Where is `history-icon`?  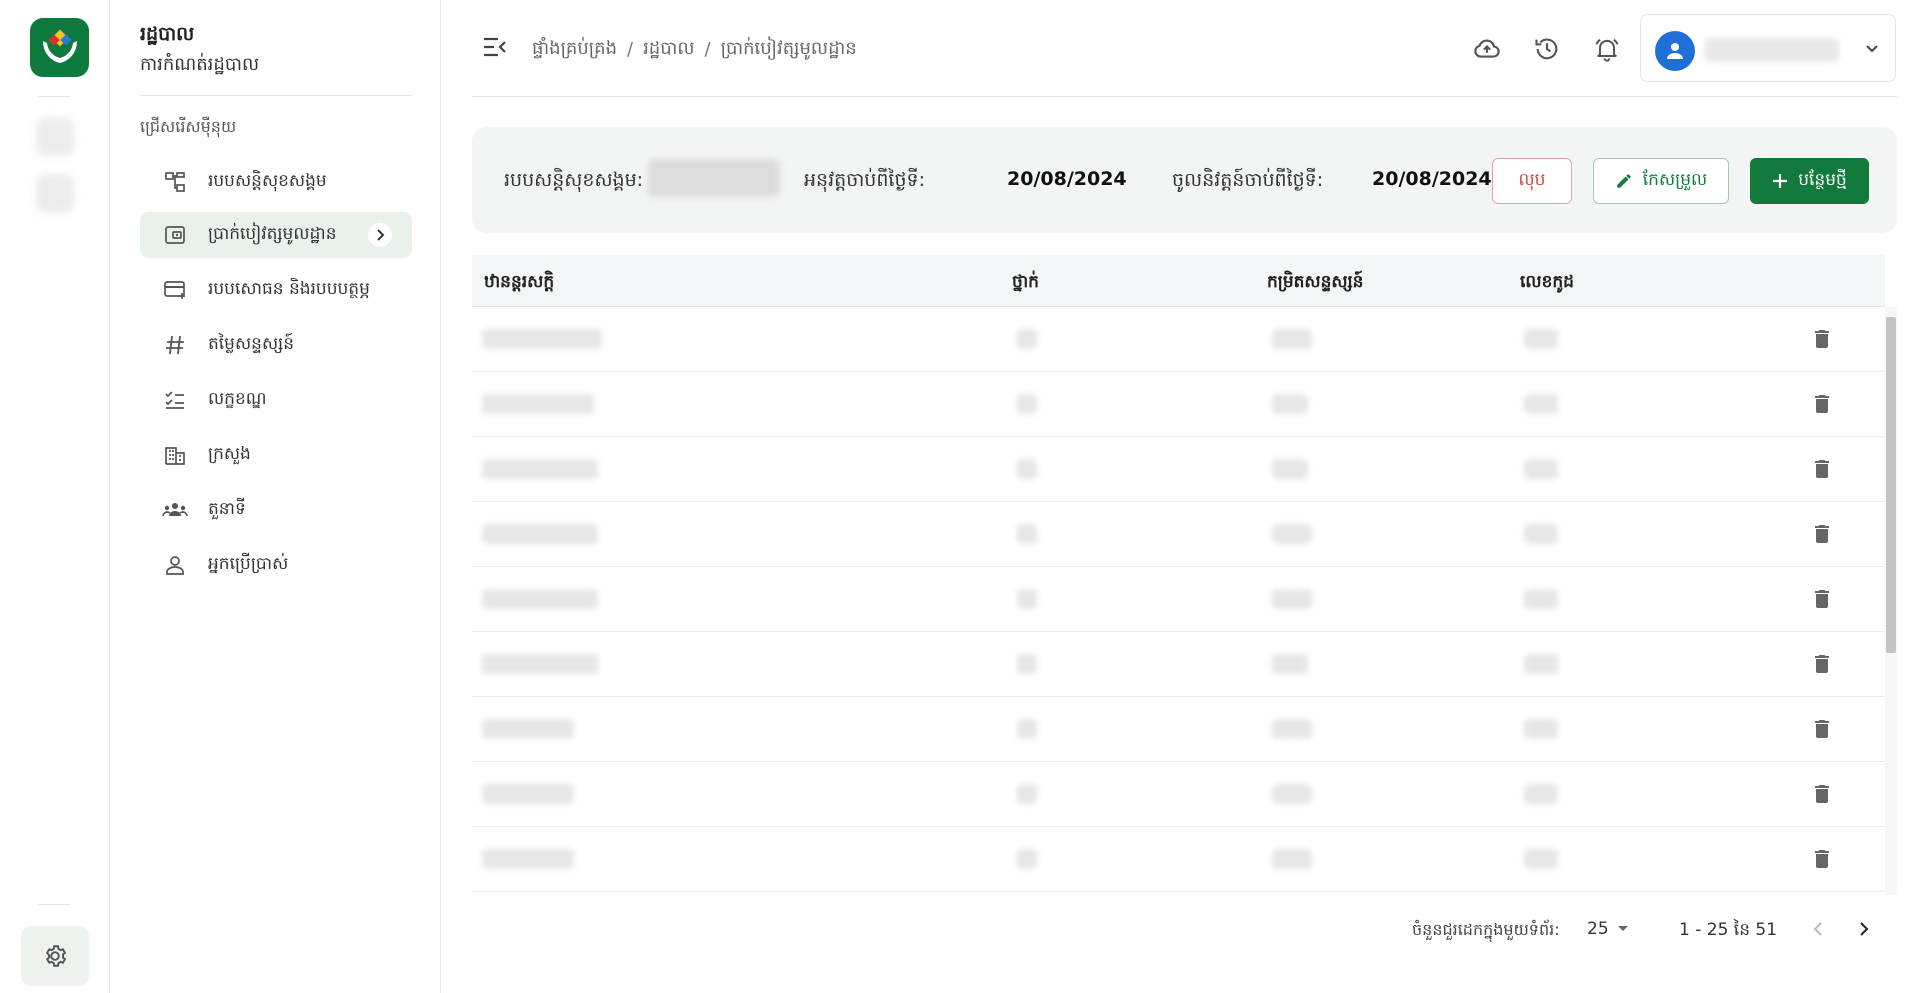
history-icon is located at coordinates (1547, 49).